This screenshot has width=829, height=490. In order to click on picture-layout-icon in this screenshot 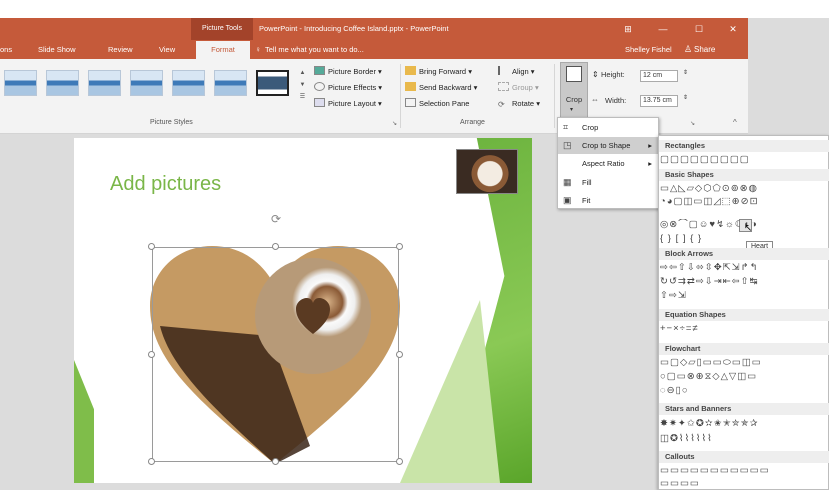, I will do `click(319, 102)`.